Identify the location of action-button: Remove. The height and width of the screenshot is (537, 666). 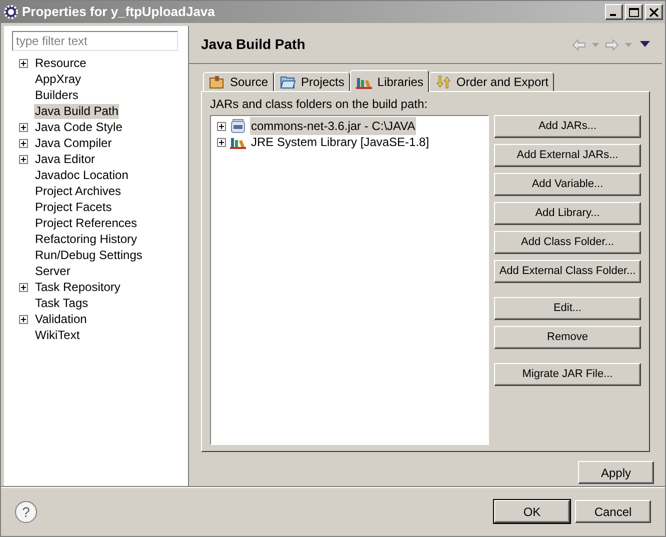
(567, 337).